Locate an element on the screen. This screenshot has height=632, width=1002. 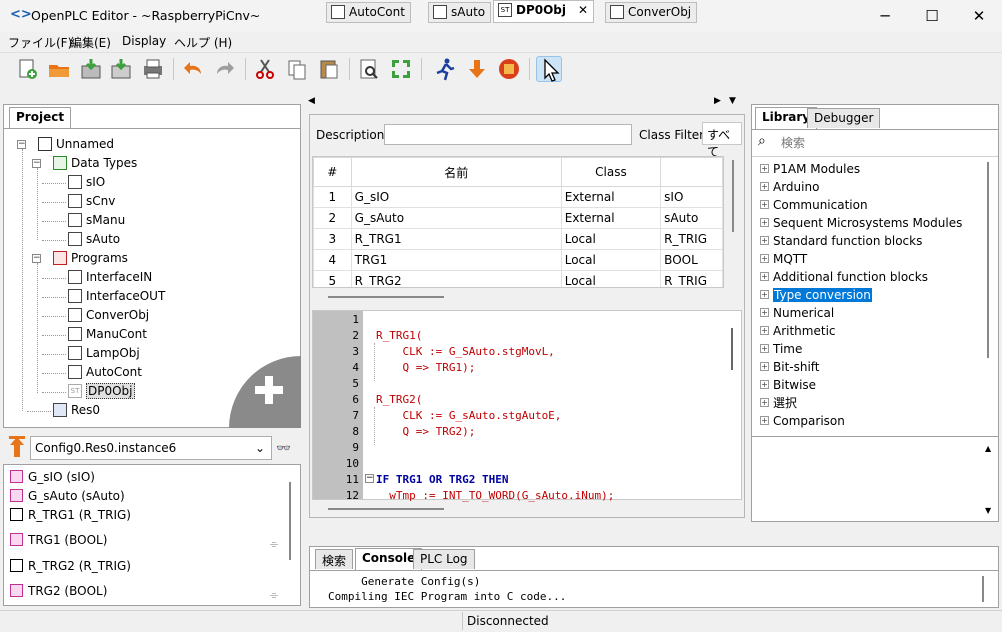
menu-help: ヘルプ (H) is located at coordinates (203, 42).